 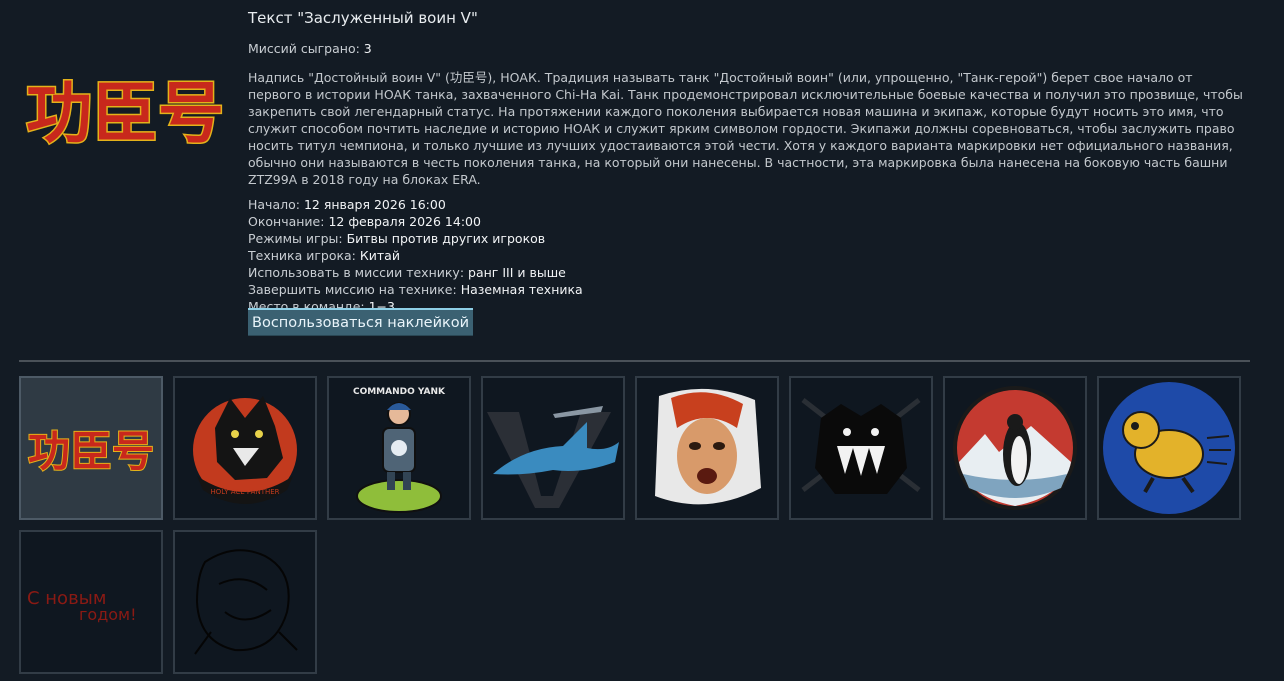 I want to click on decal-preview: 功臣号, so click(x=125, y=112).